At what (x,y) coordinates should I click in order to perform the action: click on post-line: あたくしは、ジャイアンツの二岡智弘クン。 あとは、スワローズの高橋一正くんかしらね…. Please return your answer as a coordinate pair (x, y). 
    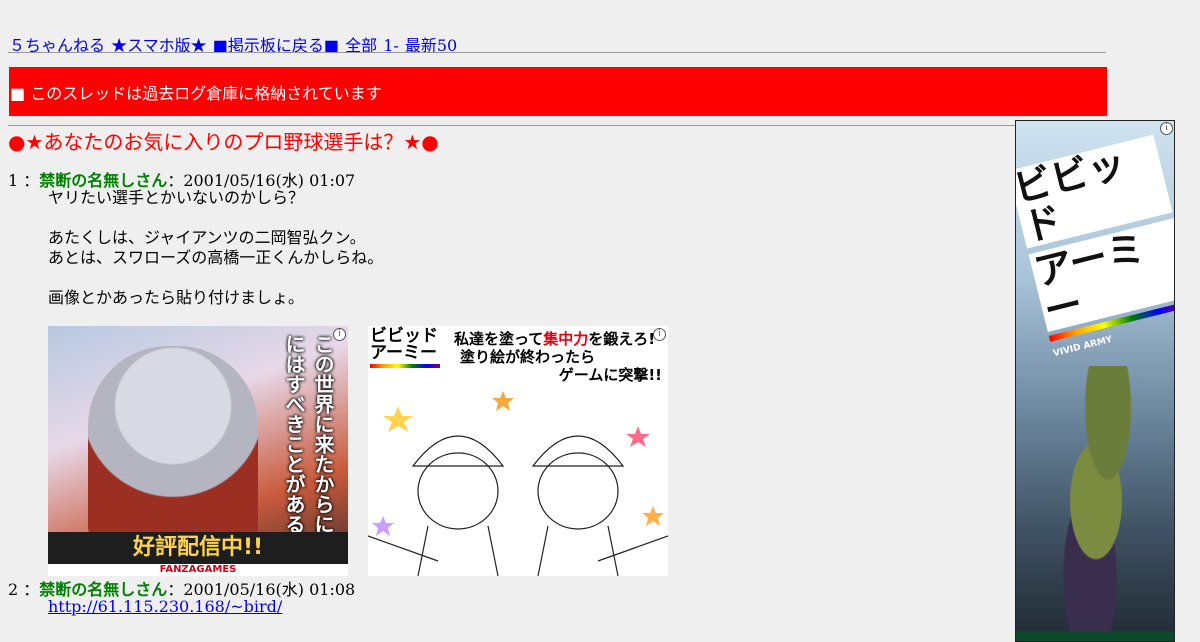
    Looking at the image, I should click on (216, 247).